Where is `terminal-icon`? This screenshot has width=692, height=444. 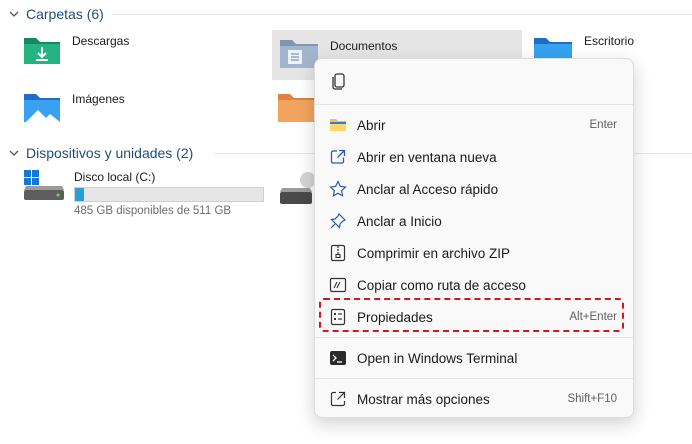 terminal-icon is located at coordinates (338, 358).